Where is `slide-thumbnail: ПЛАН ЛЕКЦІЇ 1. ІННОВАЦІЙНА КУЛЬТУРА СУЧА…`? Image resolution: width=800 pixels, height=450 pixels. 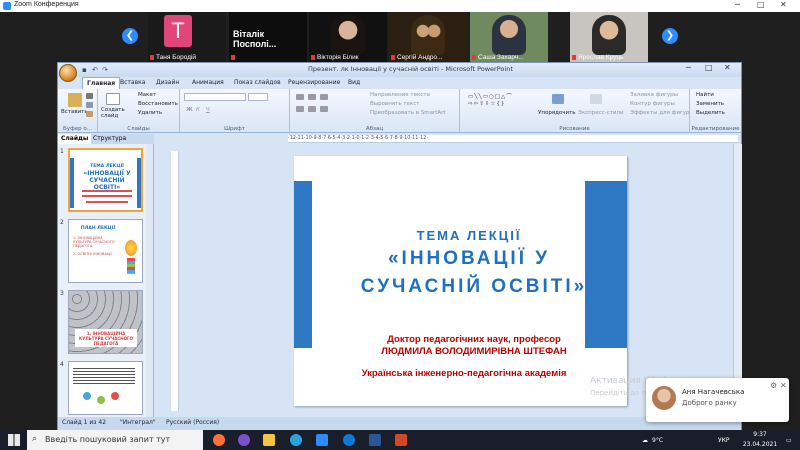 slide-thumbnail: ПЛАН ЛЕКЦІЇ 1. ІННОВАЦІЙНА КУЛЬТУРА СУЧА… is located at coordinates (105, 251).